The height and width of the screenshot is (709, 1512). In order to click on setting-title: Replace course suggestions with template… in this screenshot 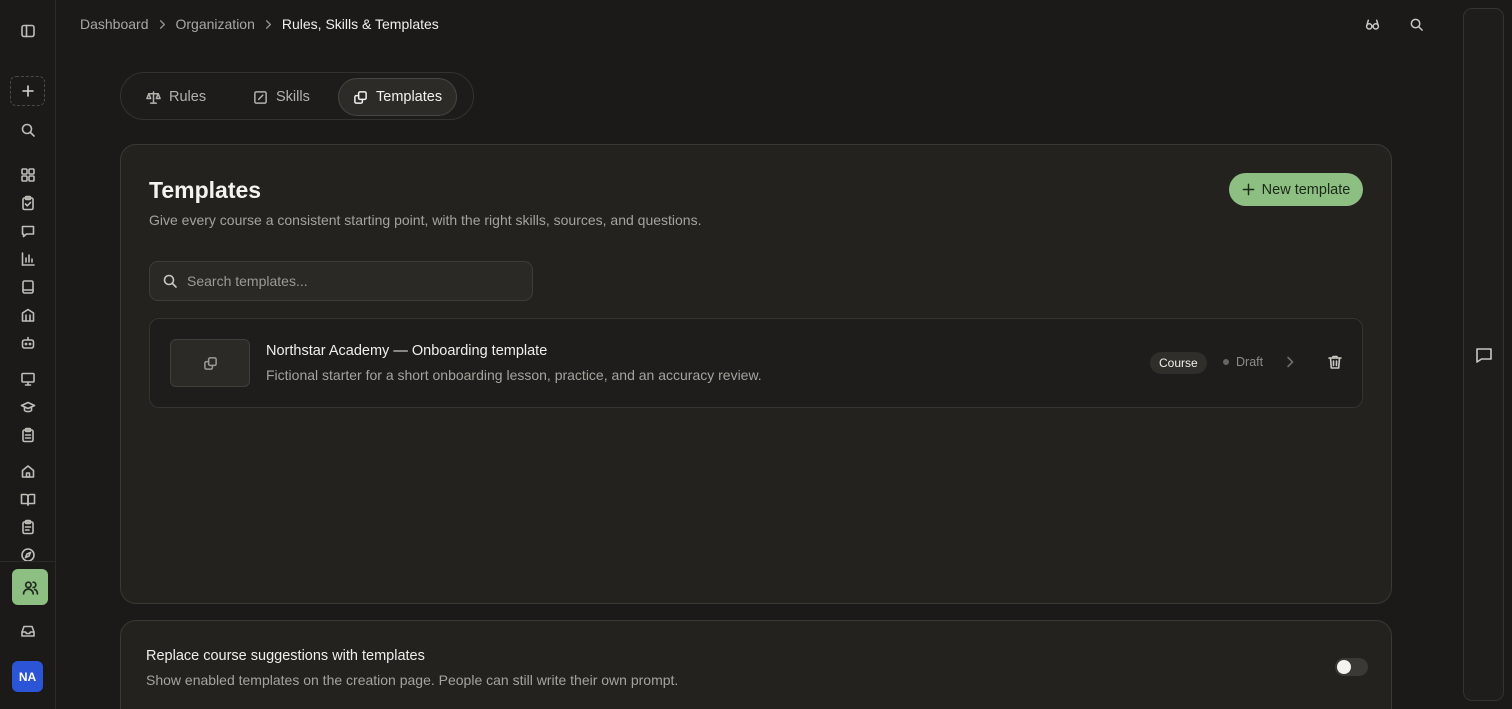, I will do `click(285, 656)`.